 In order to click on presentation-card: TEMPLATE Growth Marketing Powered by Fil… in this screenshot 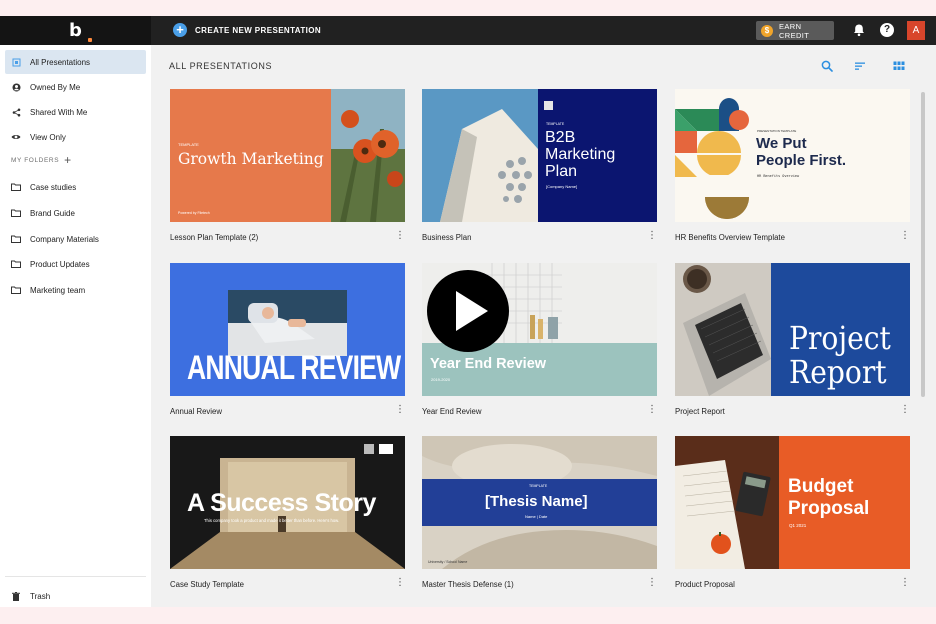, I will do `click(287, 165)`.